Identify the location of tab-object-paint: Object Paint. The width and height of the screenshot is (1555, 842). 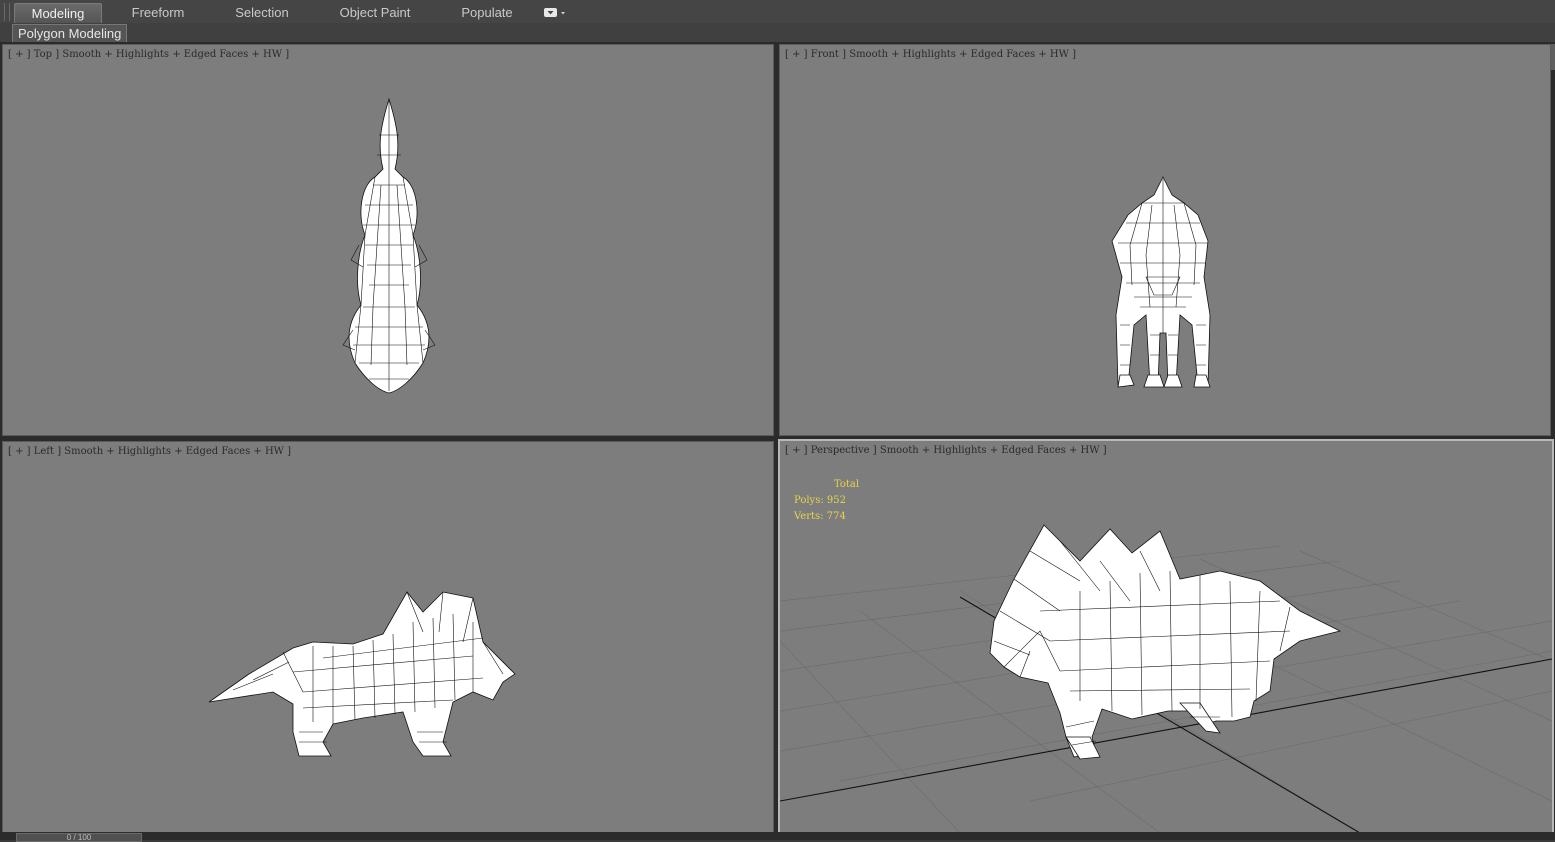
(375, 12).